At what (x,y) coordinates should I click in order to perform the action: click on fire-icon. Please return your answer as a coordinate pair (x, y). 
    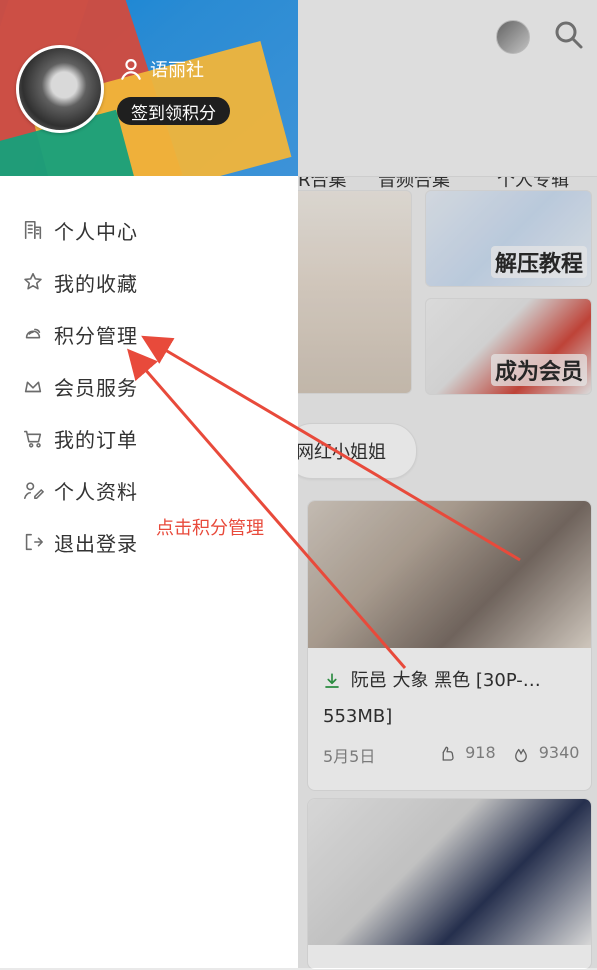
    Looking at the image, I should click on (520, 755).